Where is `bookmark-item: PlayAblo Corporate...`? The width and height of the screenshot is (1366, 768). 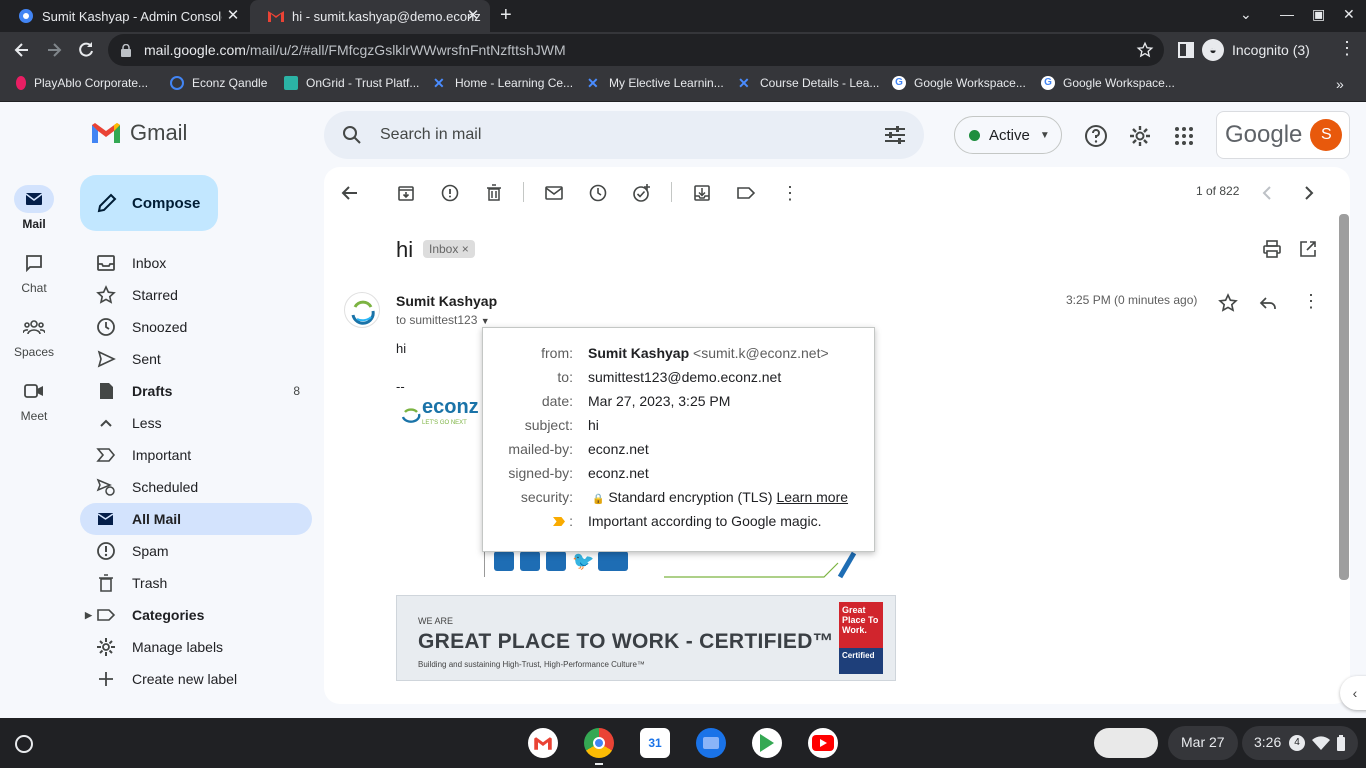
bookmark-item: PlayAblo Corporate... is located at coordinates (82, 83).